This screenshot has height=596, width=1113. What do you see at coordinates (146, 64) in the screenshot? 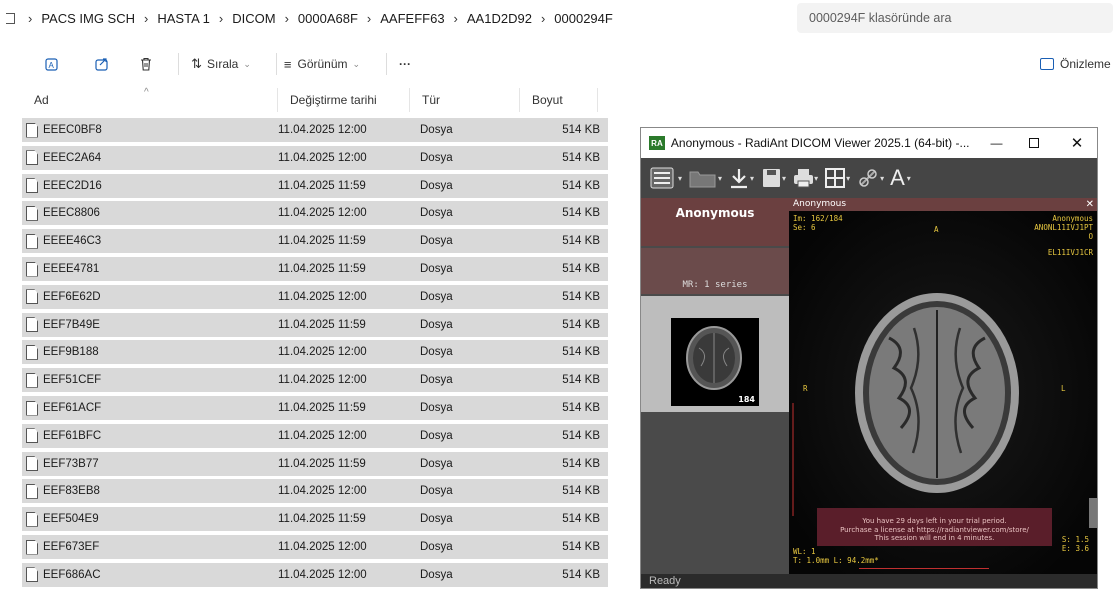
I see `delete-icon` at bounding box center [146, 64].